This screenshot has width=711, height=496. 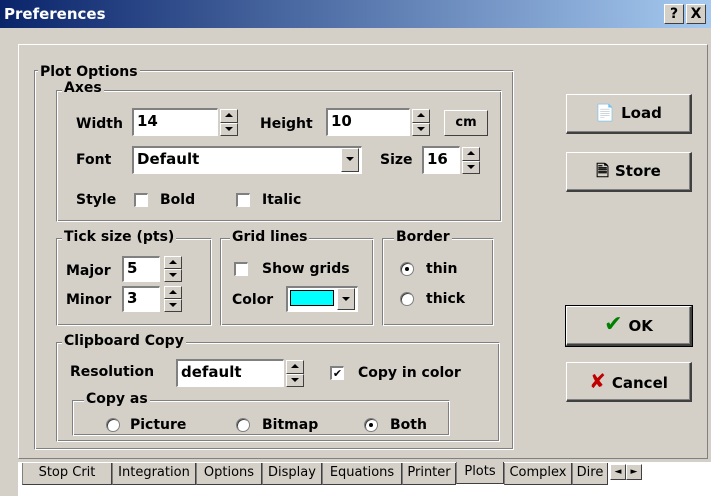 I want to click on italic-checkbox, so click(x=243, y=200).